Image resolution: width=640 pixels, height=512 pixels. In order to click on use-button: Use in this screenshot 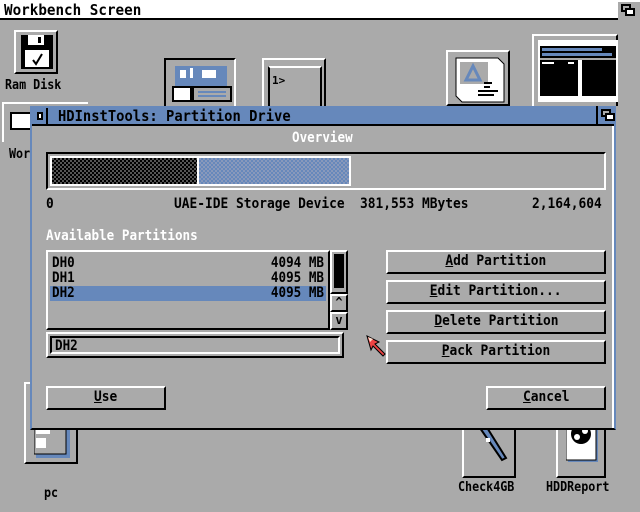, I will do `click(106, 398)`.